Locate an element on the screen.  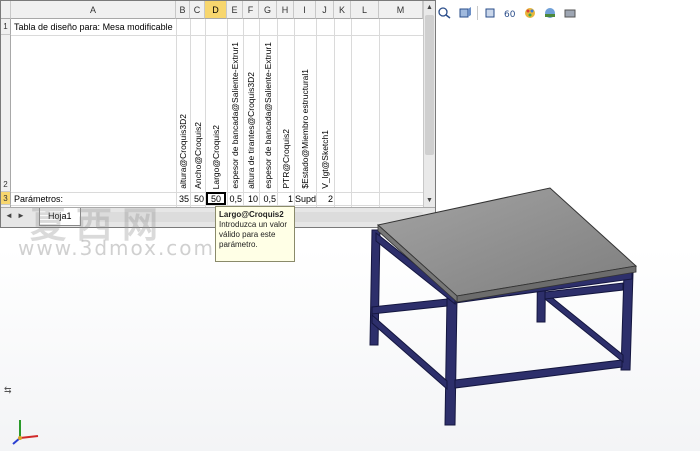
rail-lower-front is located at coordinates (538, 374).